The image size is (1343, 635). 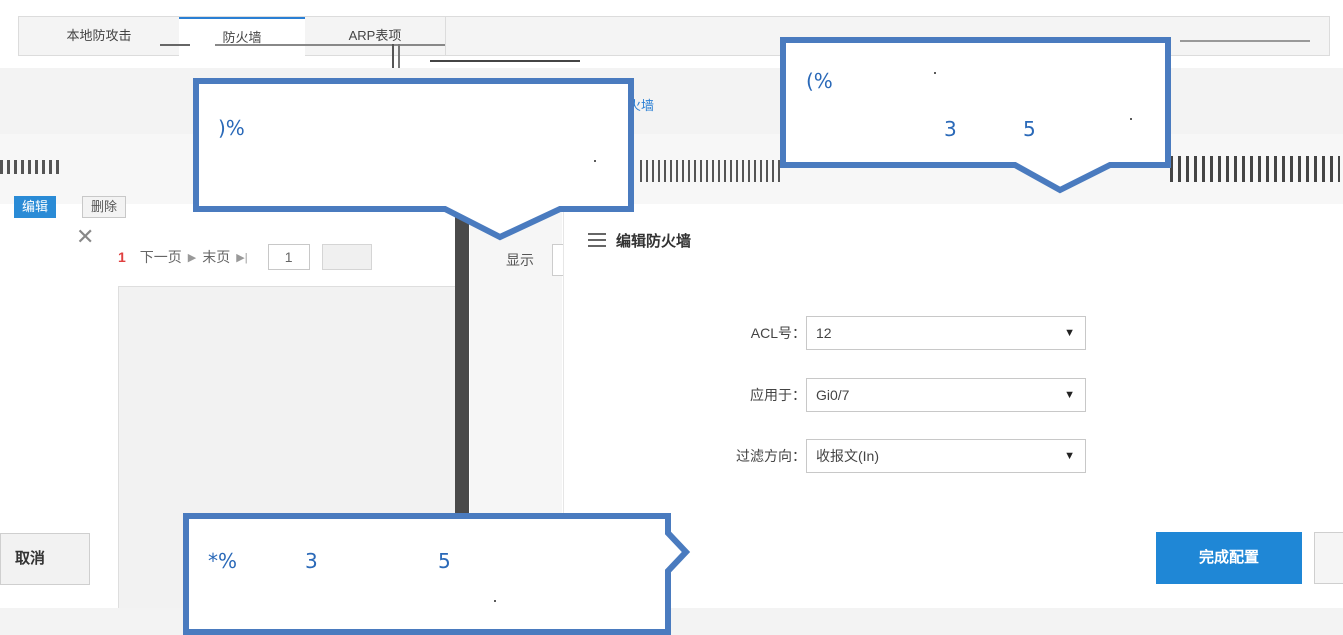 What do you see at coordinates (242, 257) in the screenshot?
I see `last-page-icon: ▶|` at bounding box center [242, 257].